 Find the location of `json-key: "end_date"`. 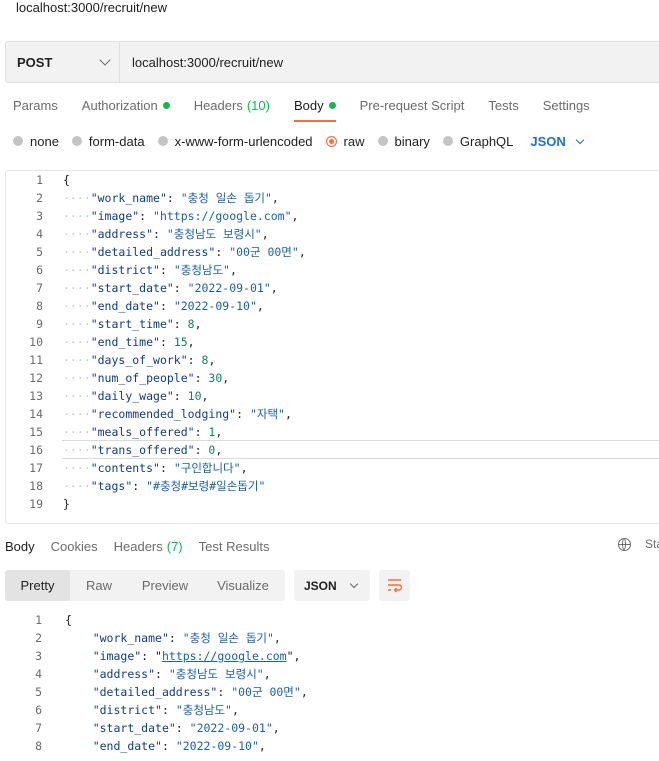

json-key: "end_date" is located at coordinates (127, 746).